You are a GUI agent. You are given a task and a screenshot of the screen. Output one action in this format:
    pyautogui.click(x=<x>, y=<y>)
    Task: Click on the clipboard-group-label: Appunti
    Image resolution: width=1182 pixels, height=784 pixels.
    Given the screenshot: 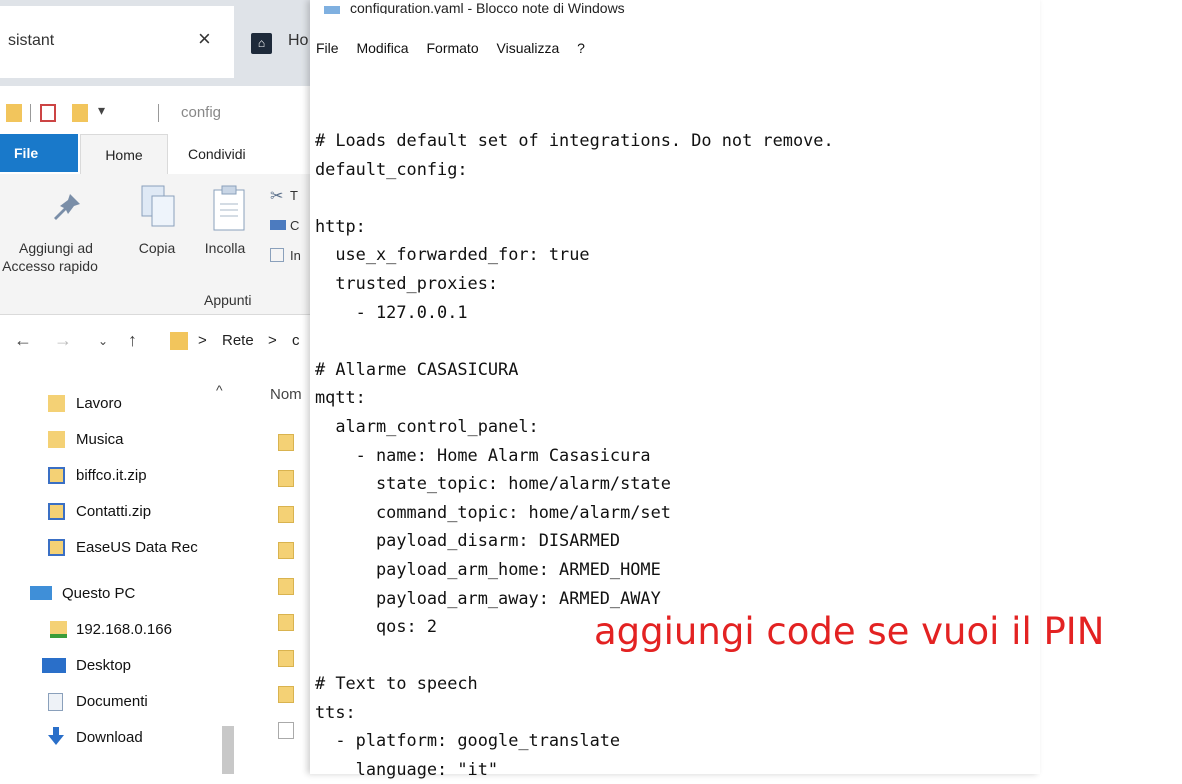 What is the action you would take?
    pyautogui.click(x=228, y=300)
    